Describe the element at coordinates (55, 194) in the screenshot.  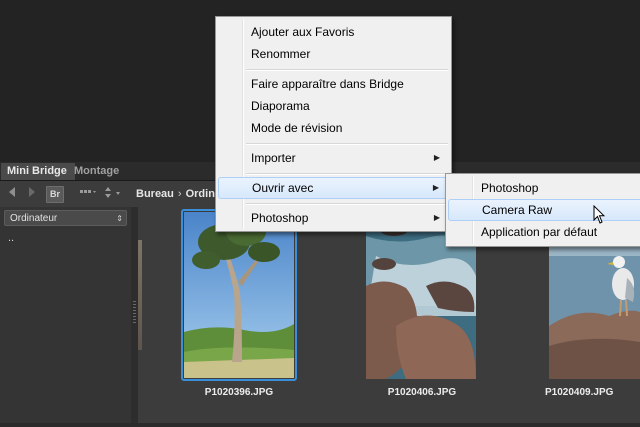
I see `go-to-bridge-button: Br` at that location.